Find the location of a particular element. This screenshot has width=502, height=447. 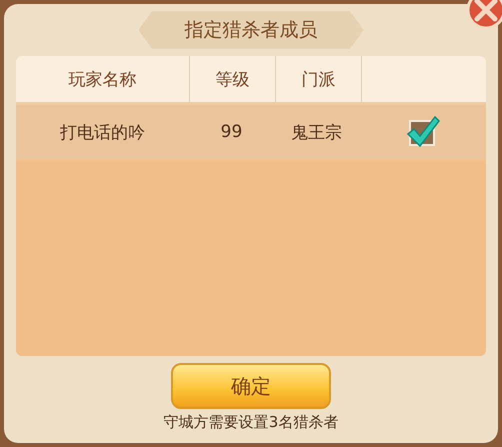

player-level: 99 is located at coordinates (232, 132).